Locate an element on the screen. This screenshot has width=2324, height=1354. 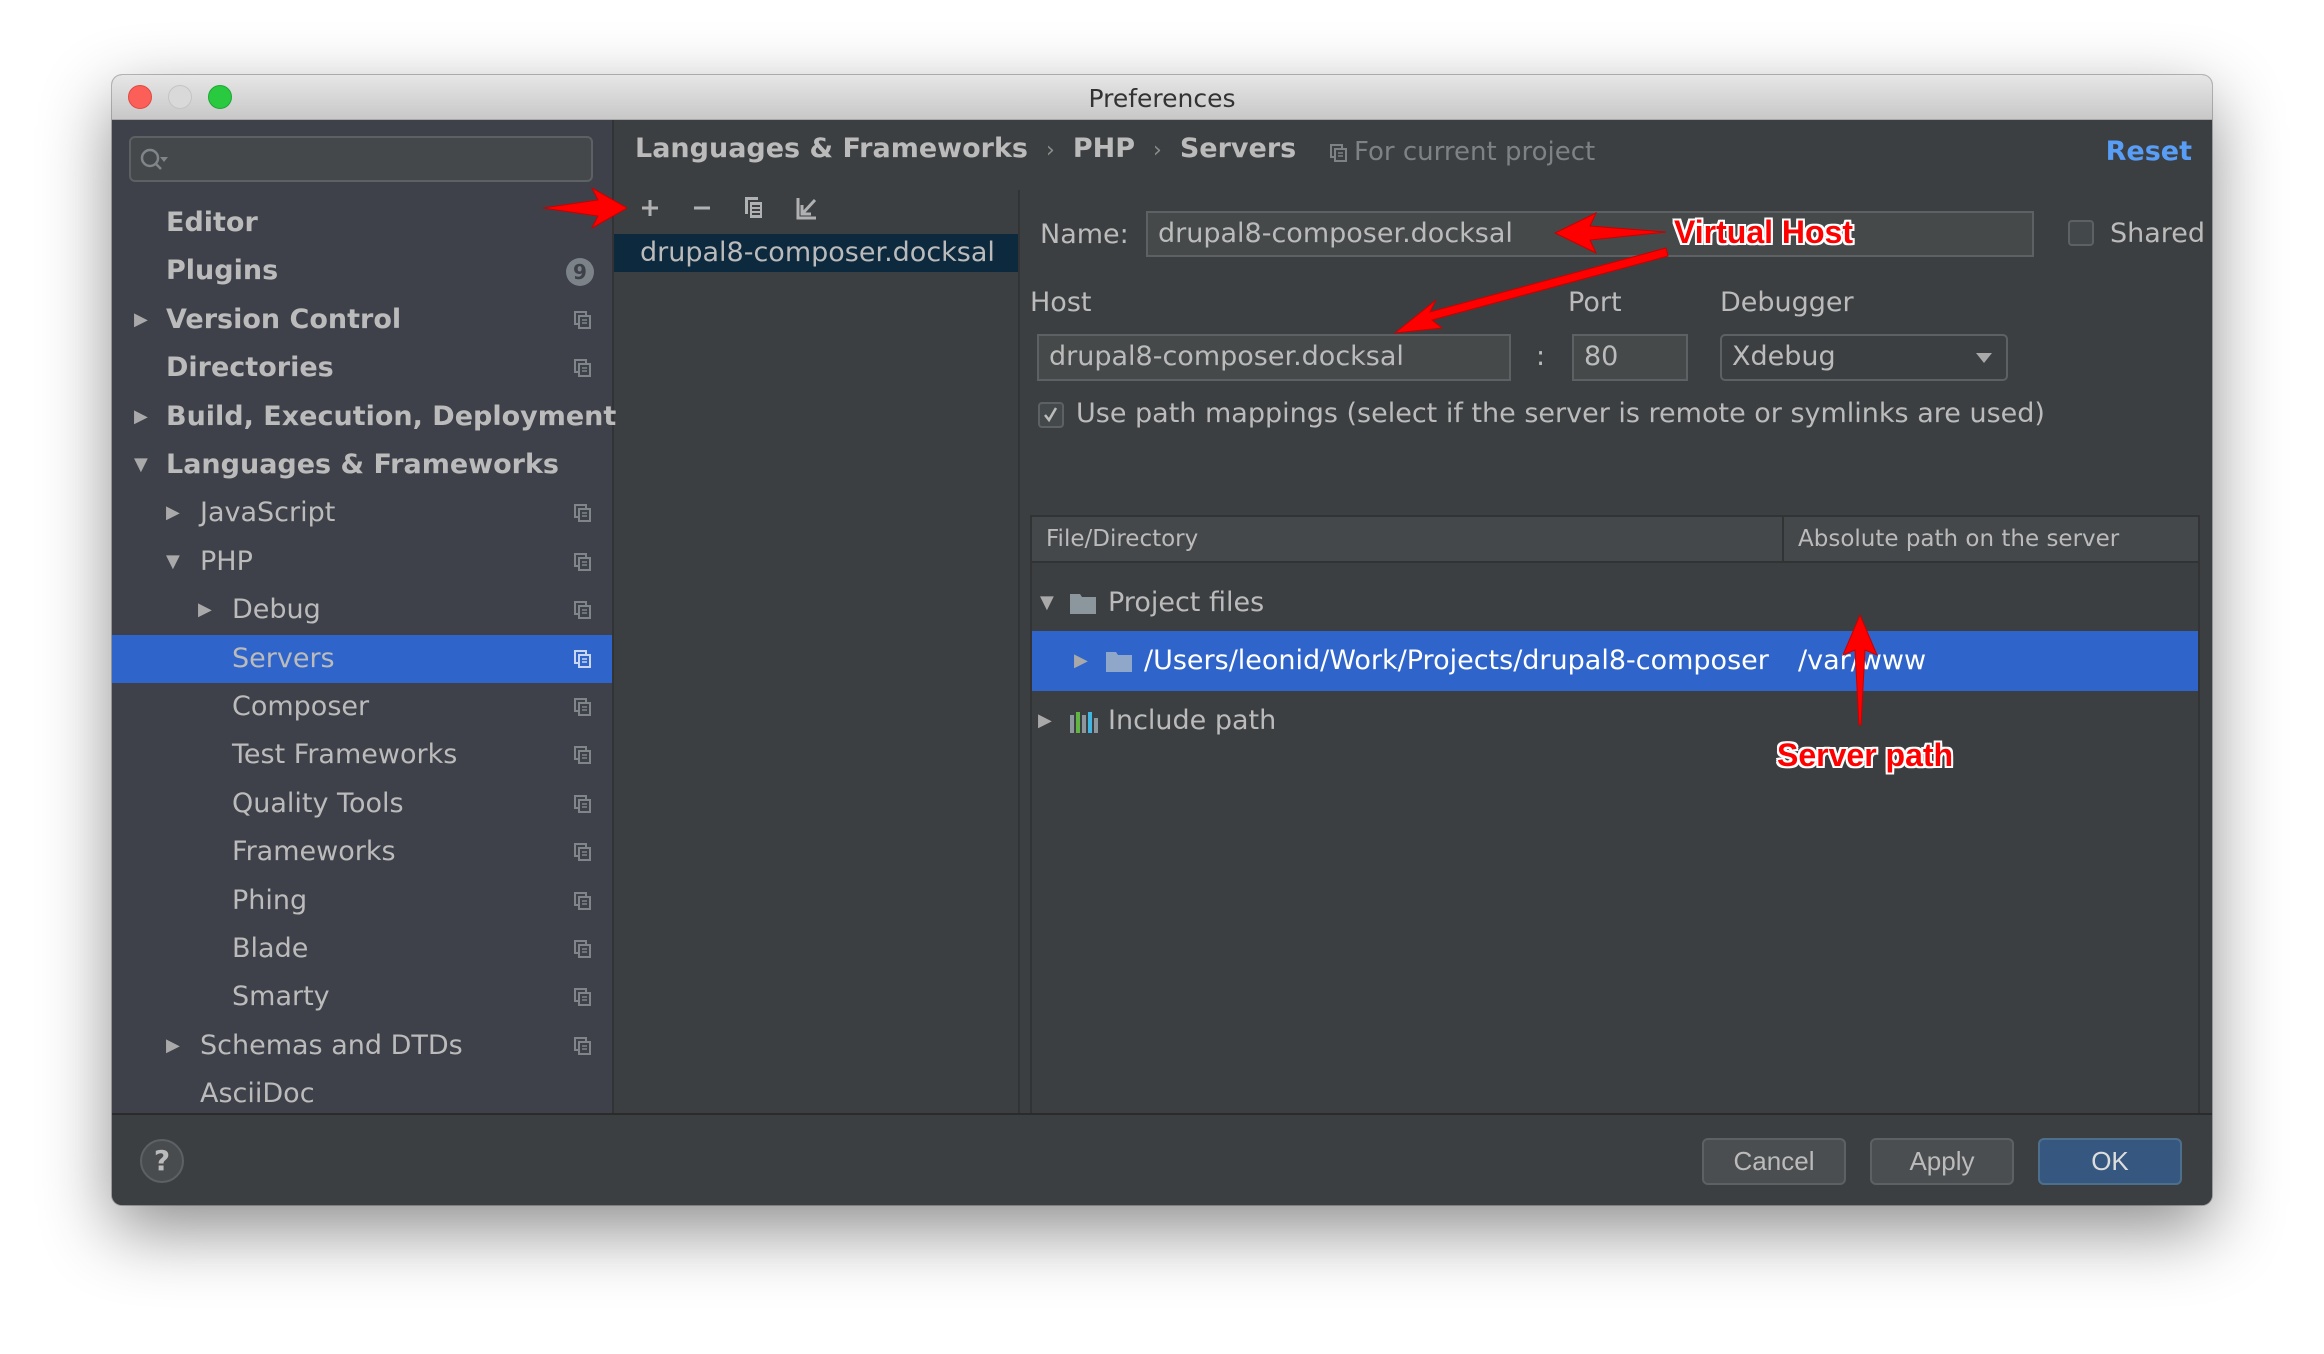
sidebar-item-quality-tools: Quality Tools is located at coordinates (362, 804).